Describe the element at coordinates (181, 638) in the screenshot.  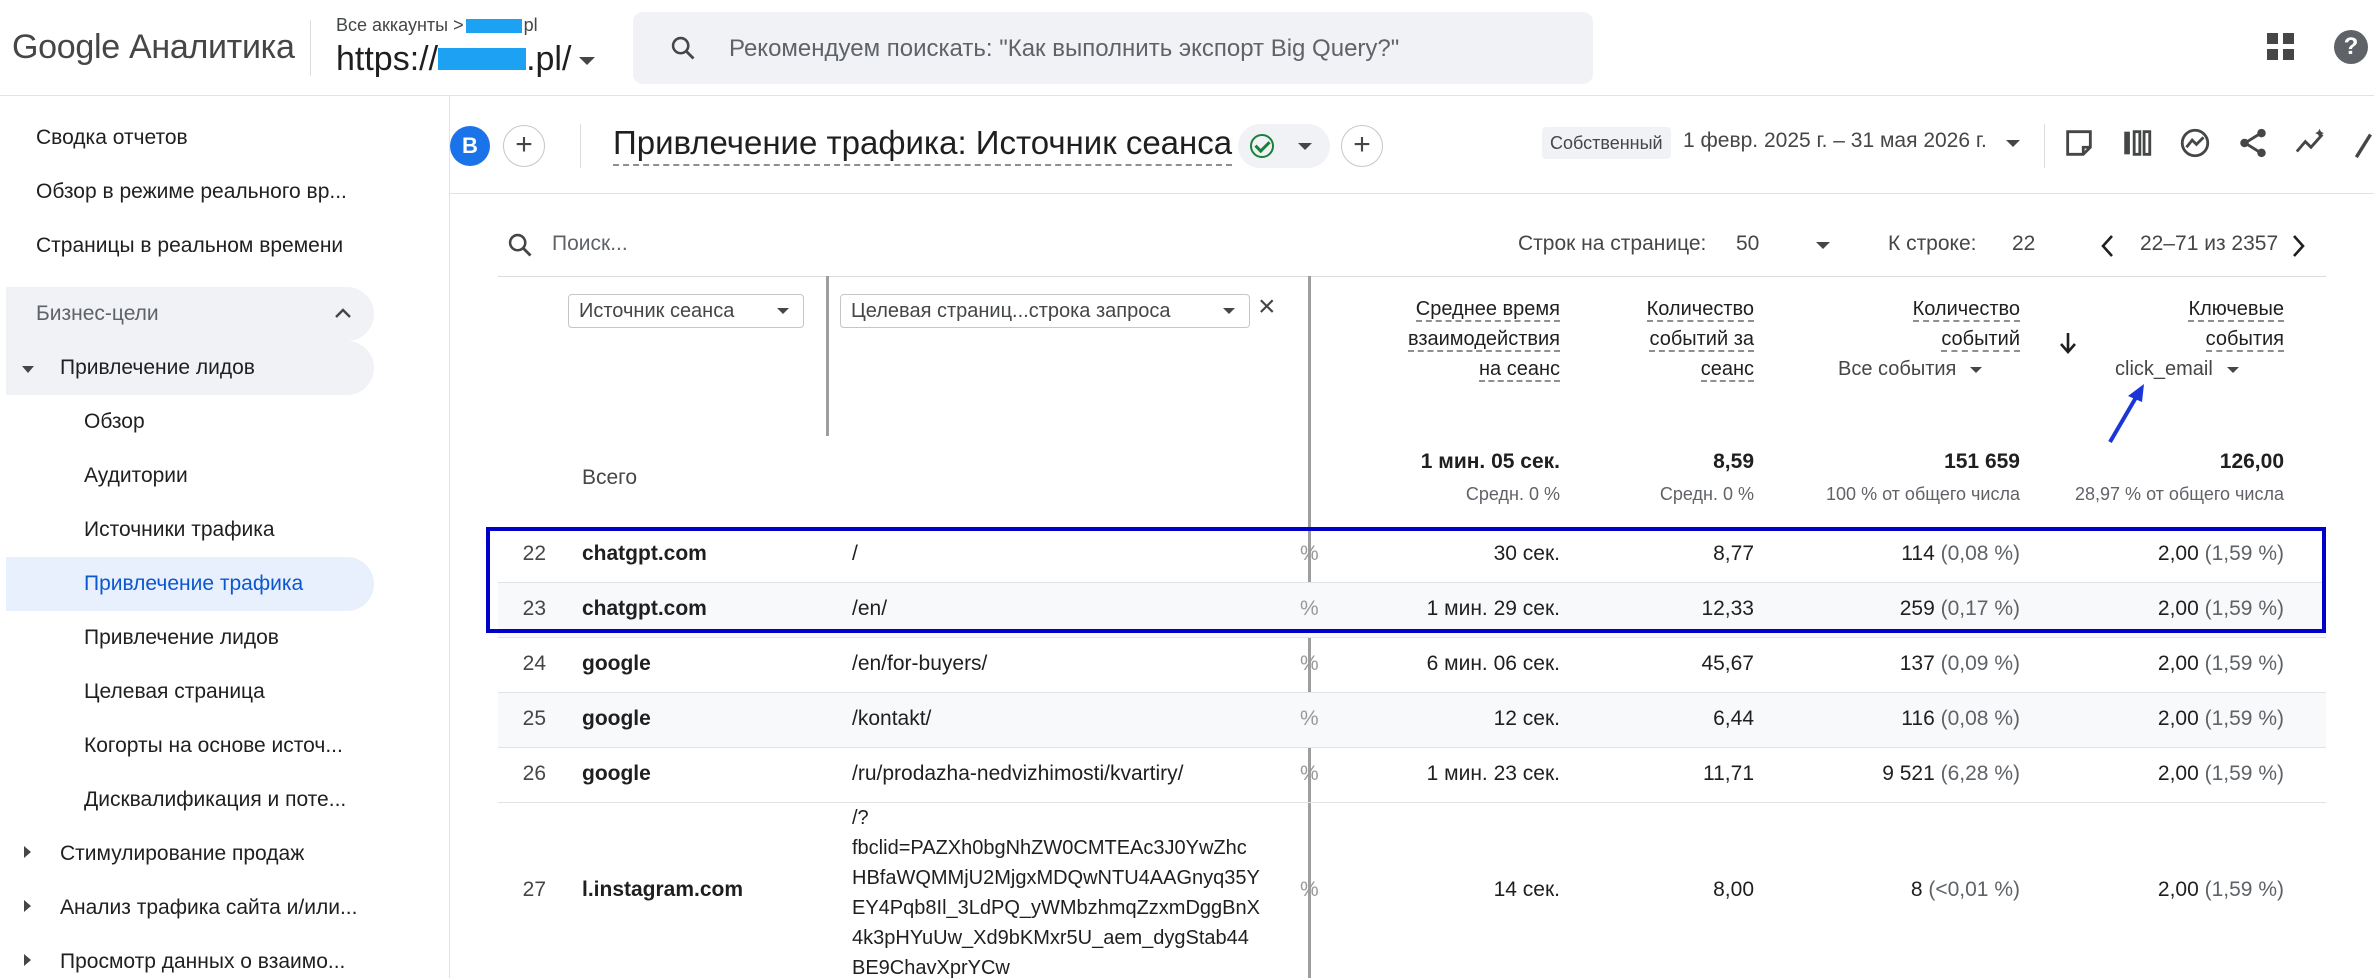
I see `sidebar-item-lead-acquisition: Привлечение лидов` at that location.